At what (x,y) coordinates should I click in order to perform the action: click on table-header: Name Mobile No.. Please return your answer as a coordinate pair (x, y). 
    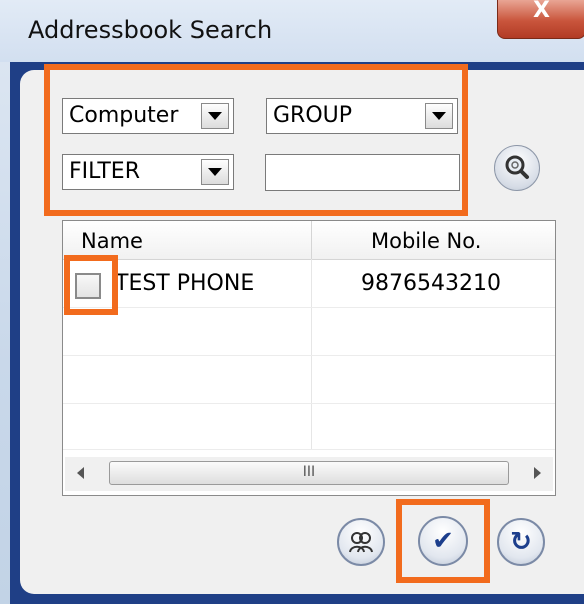
    Looking at the image, I should click on (309, 240).